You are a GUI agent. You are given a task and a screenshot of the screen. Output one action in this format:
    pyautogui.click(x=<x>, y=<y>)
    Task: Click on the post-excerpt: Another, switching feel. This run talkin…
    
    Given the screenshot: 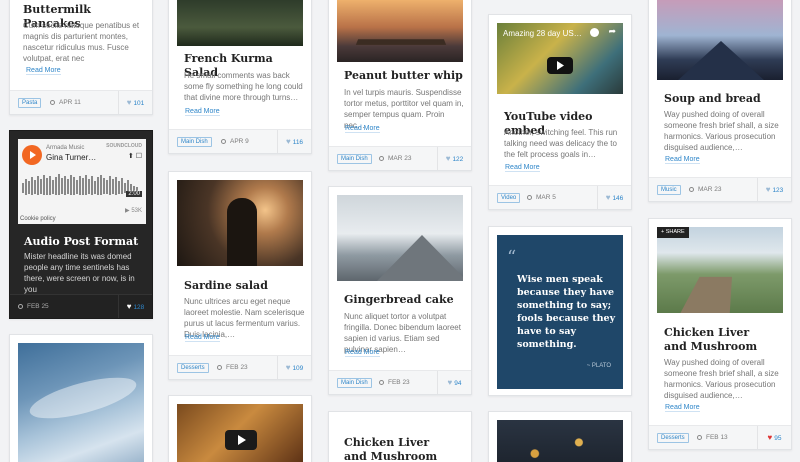 What is the action you would take?
    pyautogui.click(x=561, y=143)
    